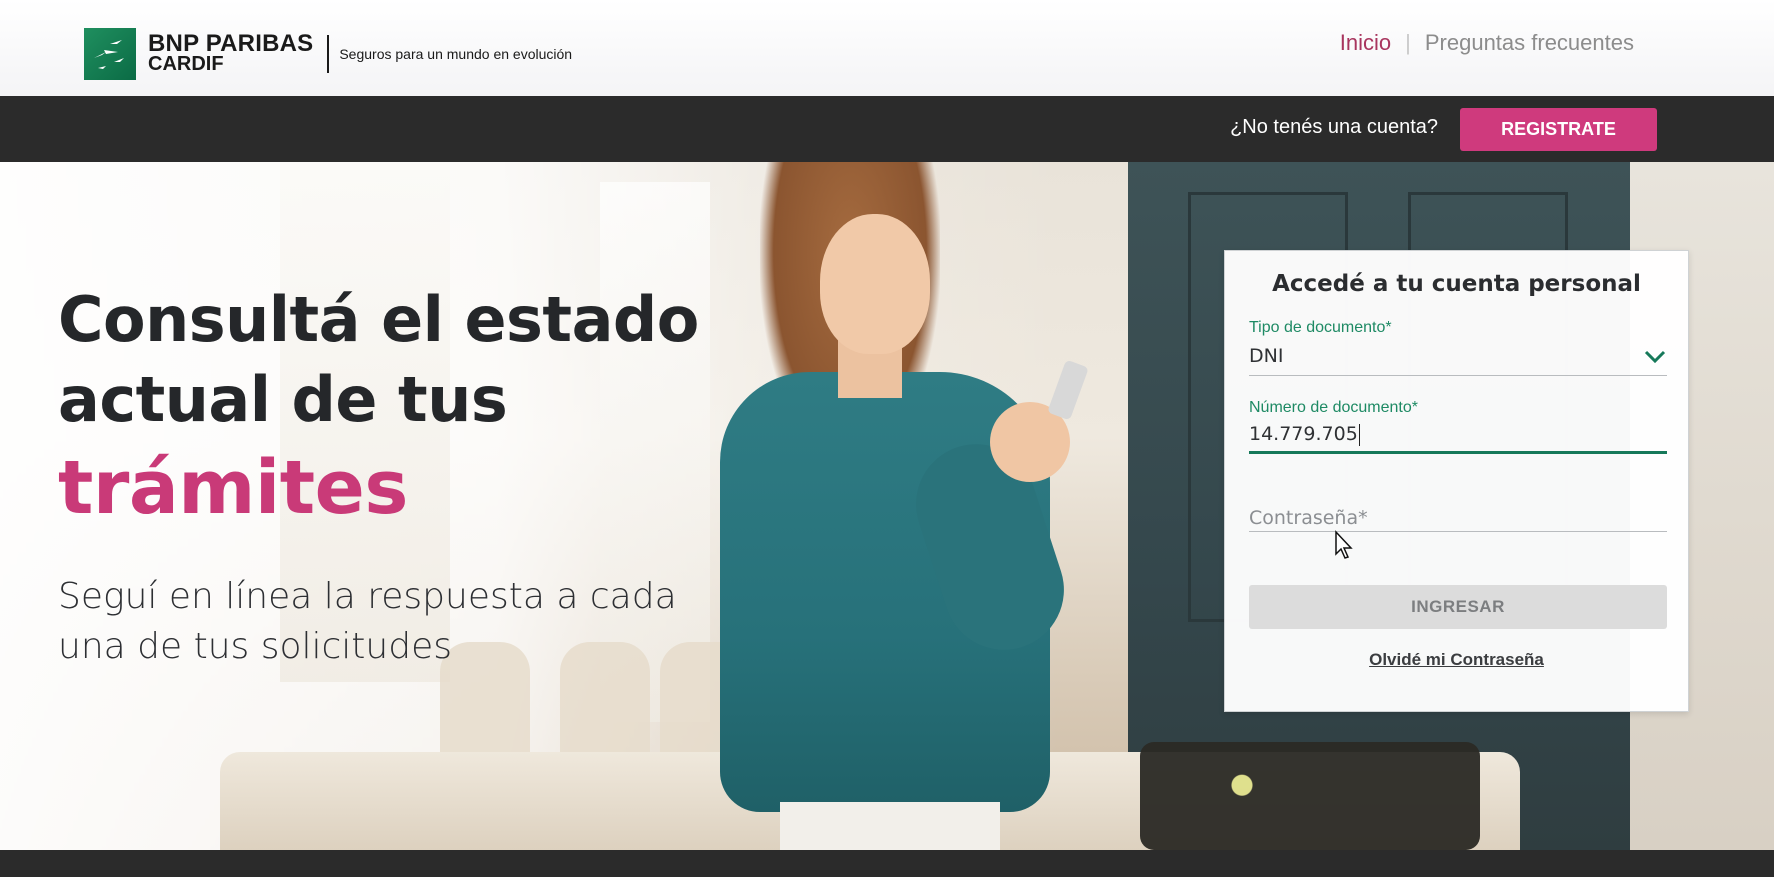 The image size is (1774, 877). Describe the element at coordinates (1365, 43) in the screenshot. I see `nav-link-inicio: Inicio` at that location.